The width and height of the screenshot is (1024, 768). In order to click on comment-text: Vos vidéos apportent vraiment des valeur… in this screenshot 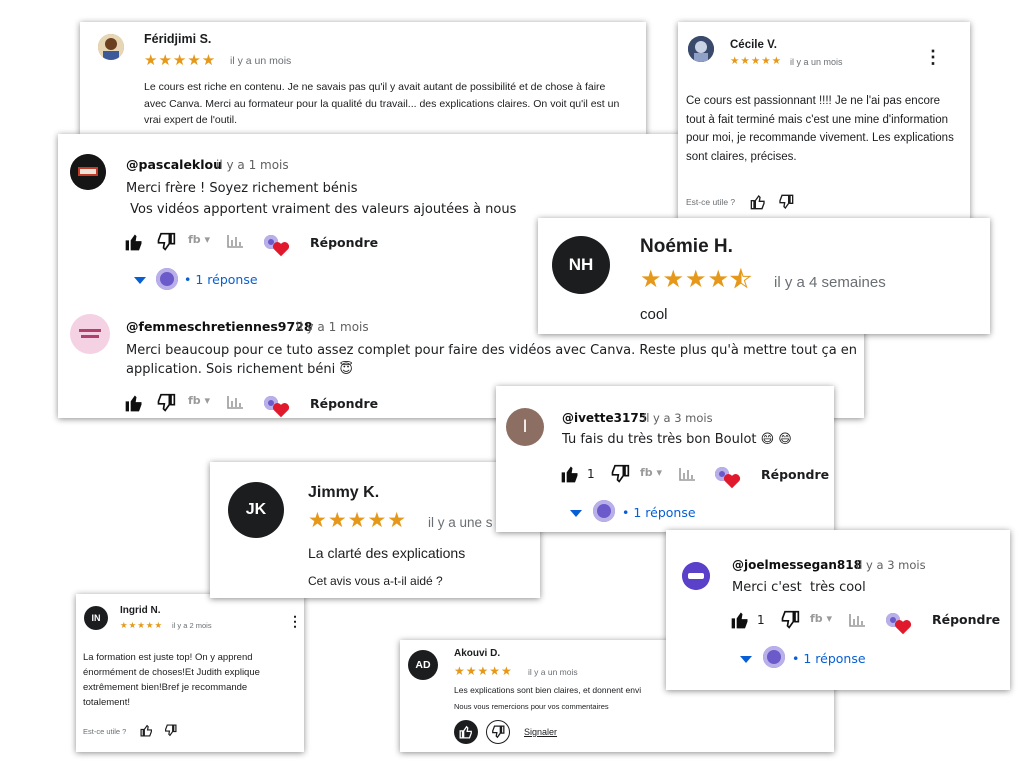, I will do `click(321, 209)`.